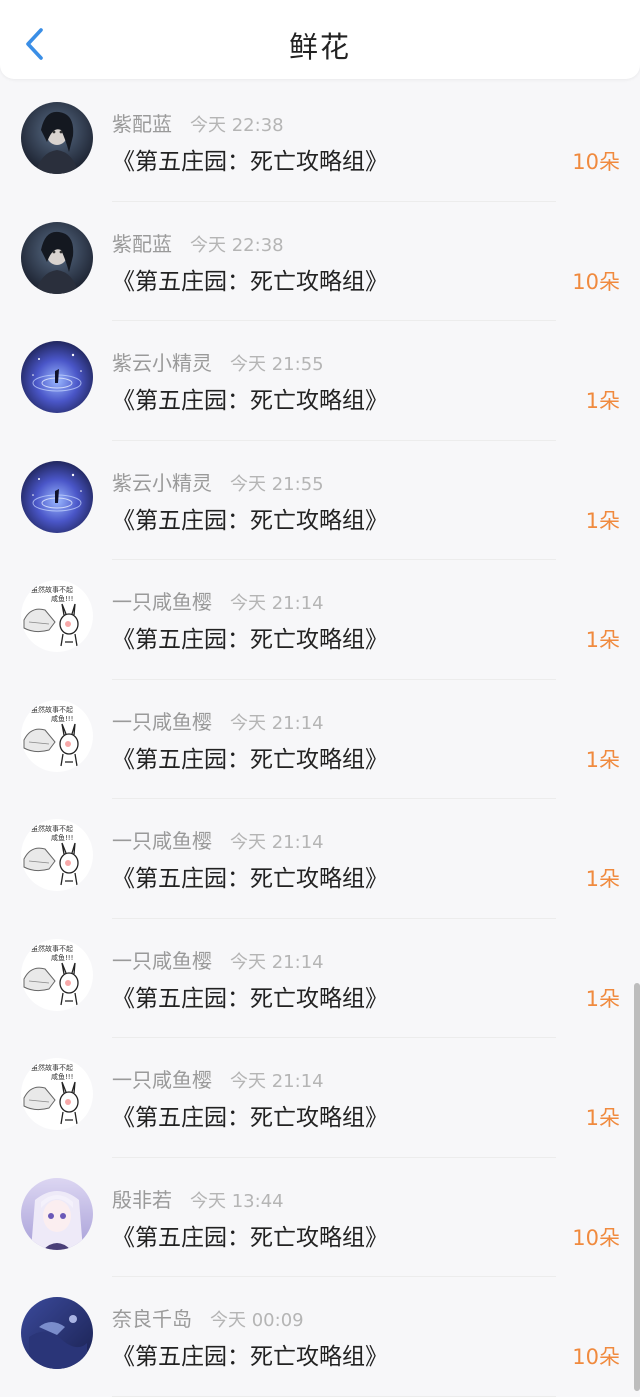 Image resolution: width=640 pixels, height=1397 pixels. I want to click on timestamp: 今天 00:09, so click(257, 1320).